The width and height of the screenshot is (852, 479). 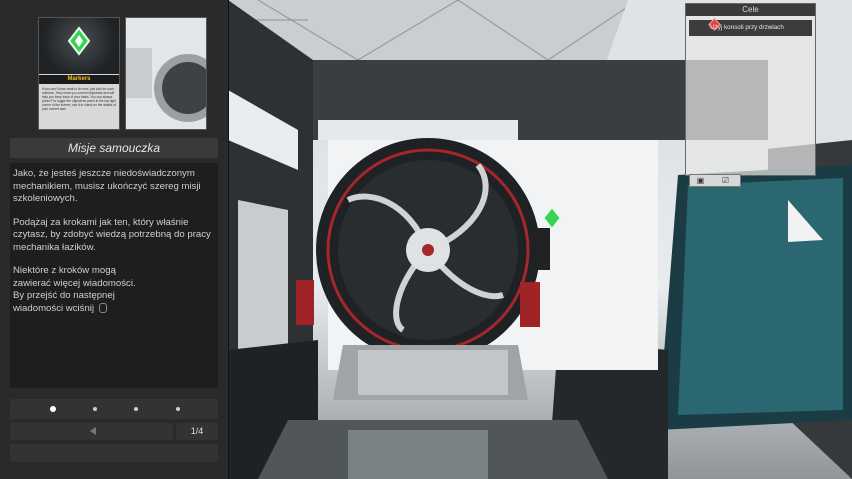 What do you see at coordinates (747, 27) in the screenshot?
I see `objective-label: Użyj konsoli przy drzwiach` at bounding box center [747, 27].